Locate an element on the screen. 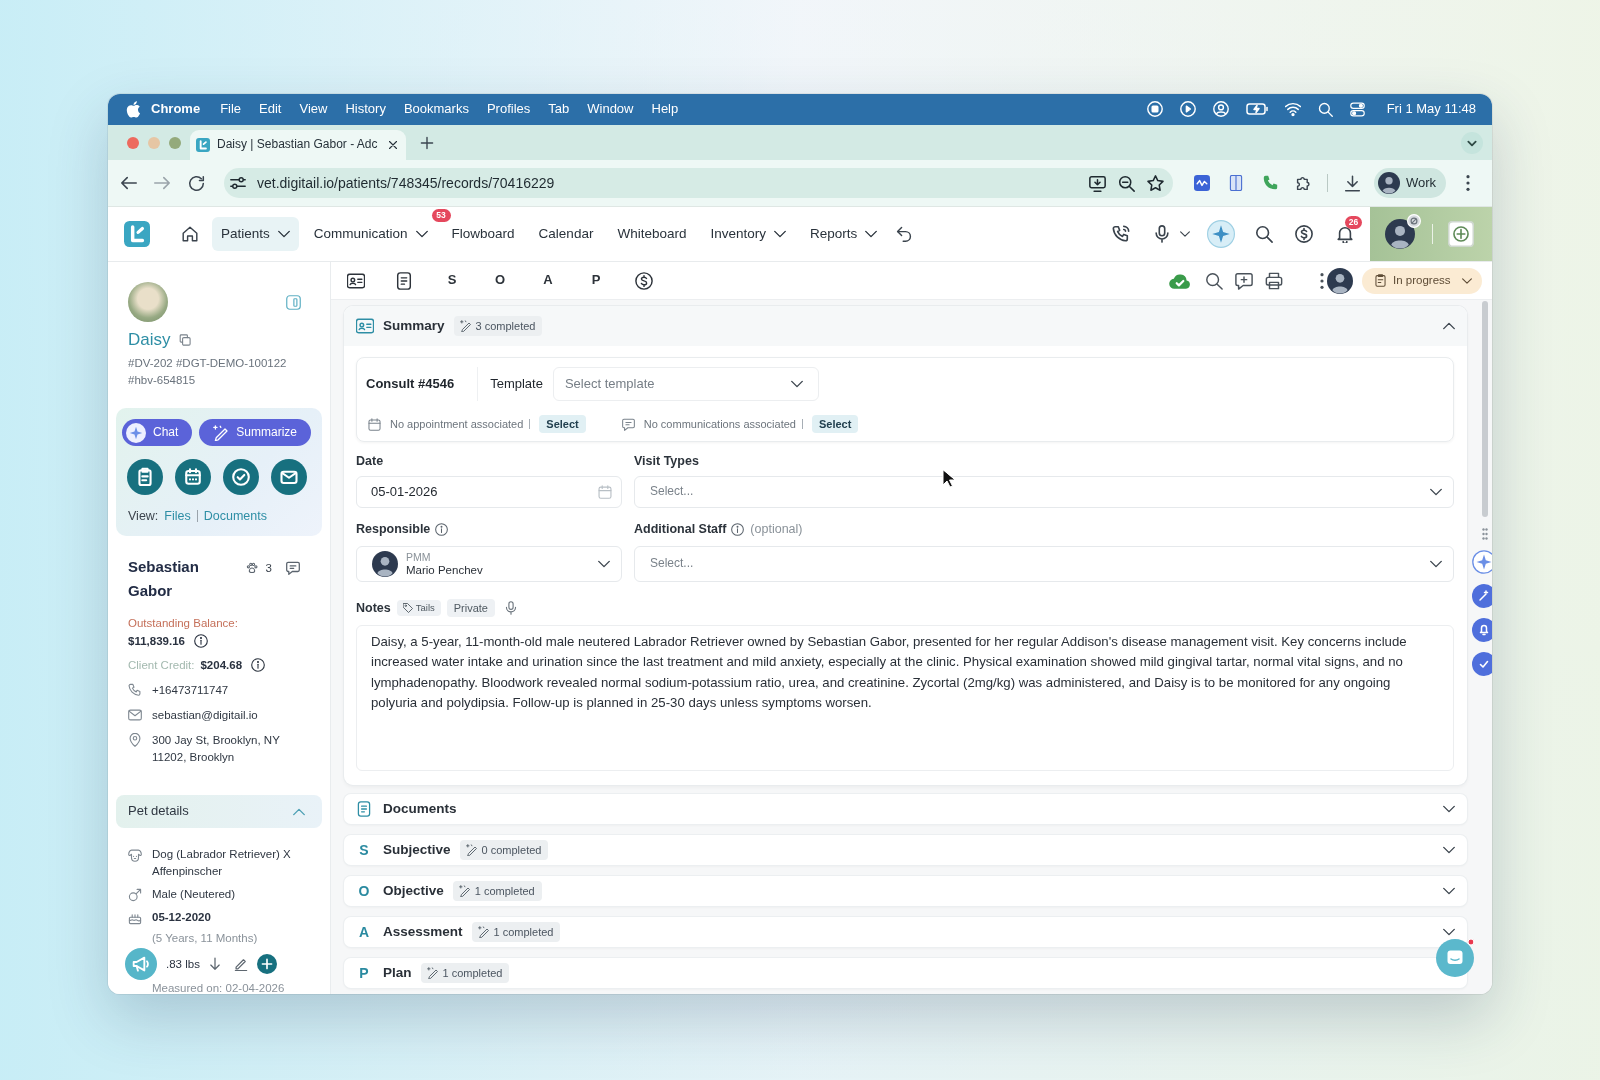 This screenshot has width=1600, height=1080. section-header: O Objective 1 completed is located at coordinates (905, 891).